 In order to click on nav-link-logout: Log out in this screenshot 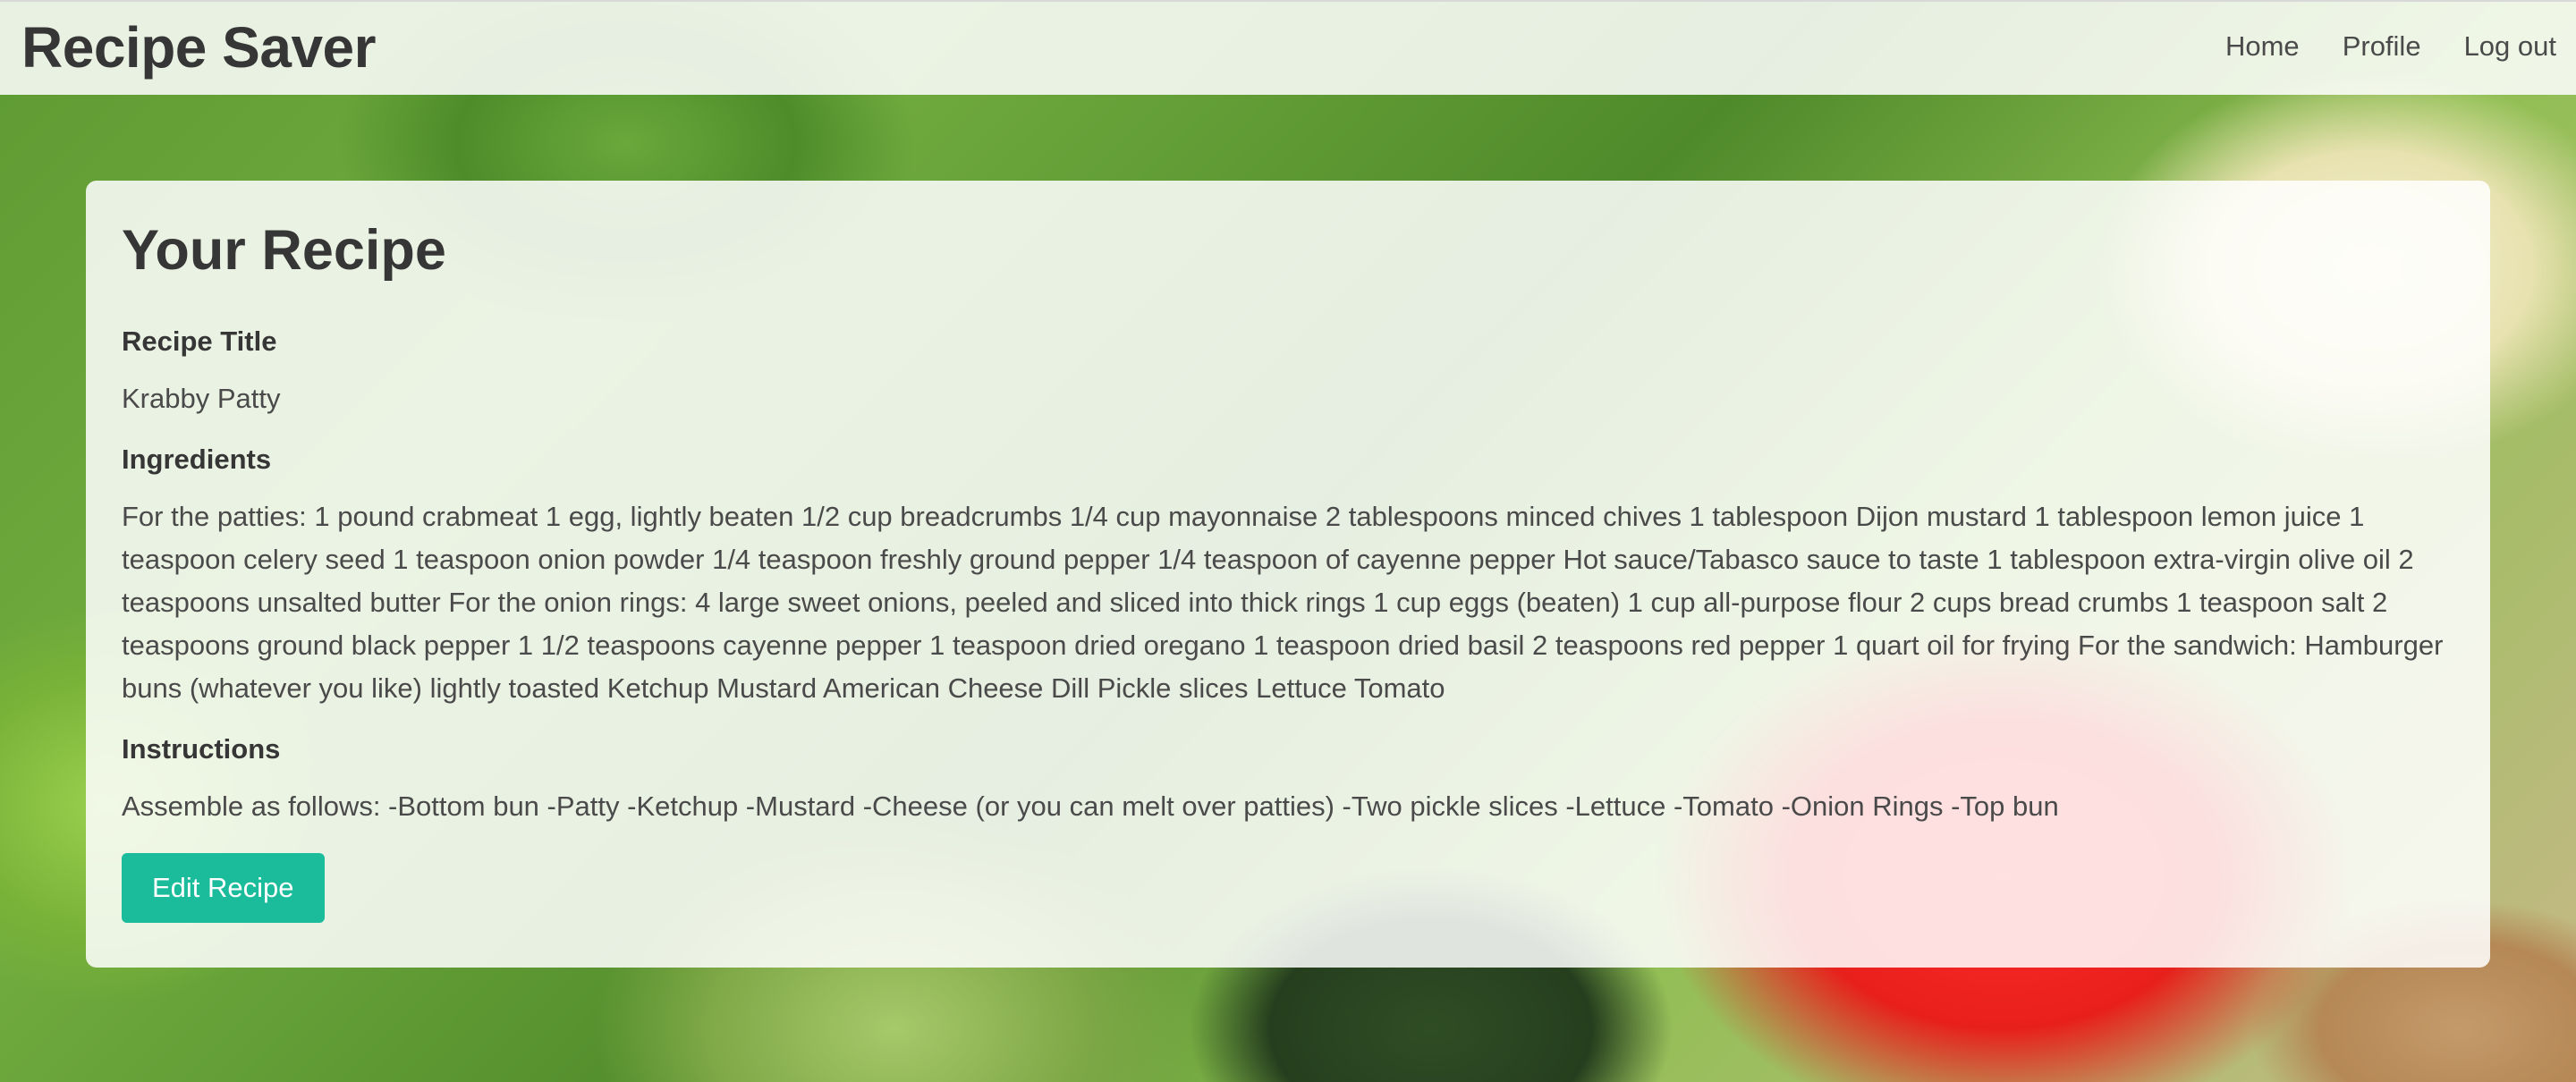, I will do `click(2510, 46)`.